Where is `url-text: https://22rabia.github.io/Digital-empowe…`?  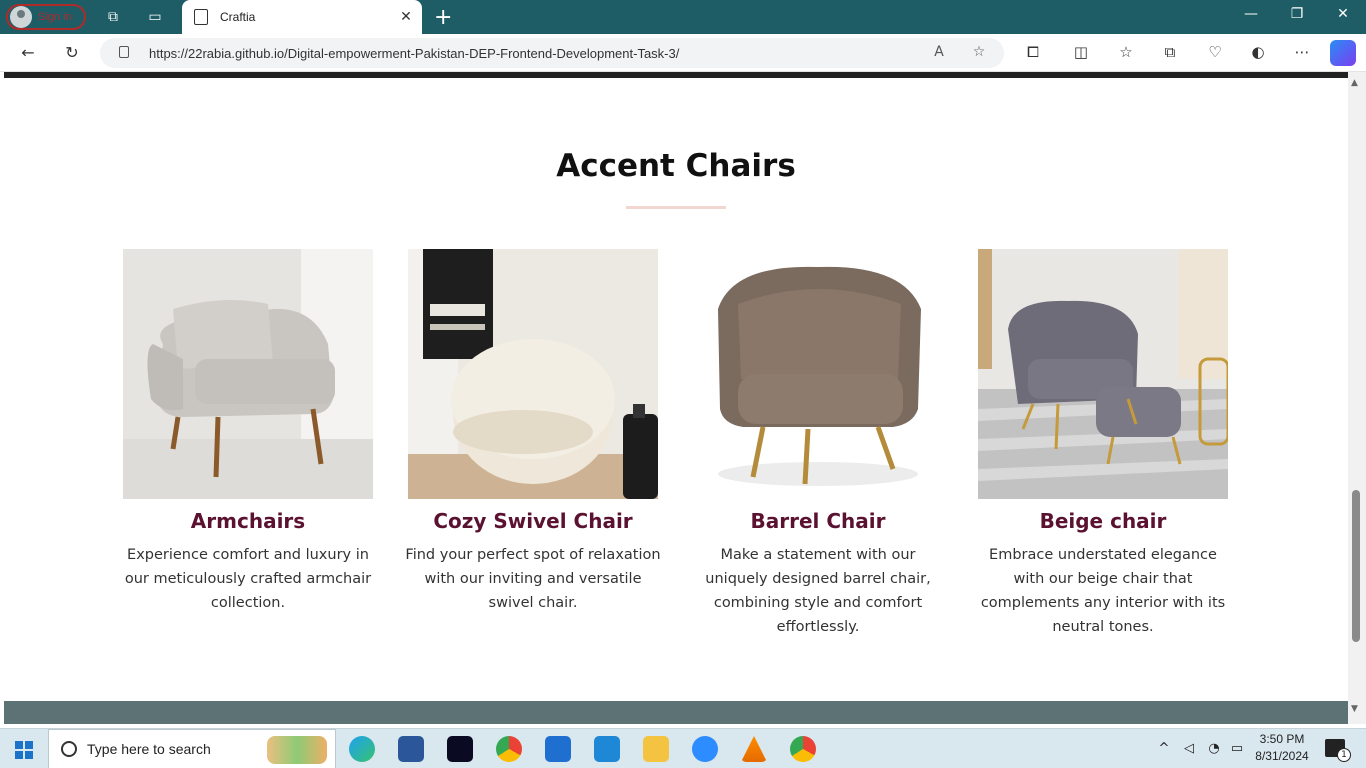
url-text: https://22rabia.github.io/Digital-empowe… is located at coordinates (414, 53).